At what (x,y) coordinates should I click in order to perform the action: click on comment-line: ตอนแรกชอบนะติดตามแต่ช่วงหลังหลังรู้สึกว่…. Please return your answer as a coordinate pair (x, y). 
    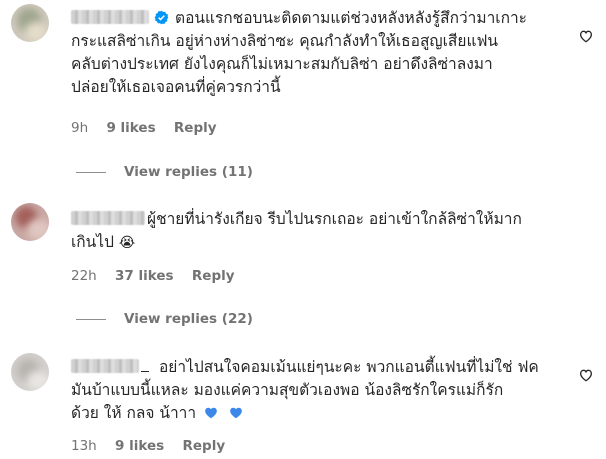
    Looking at the image, I should click on (351, 18).